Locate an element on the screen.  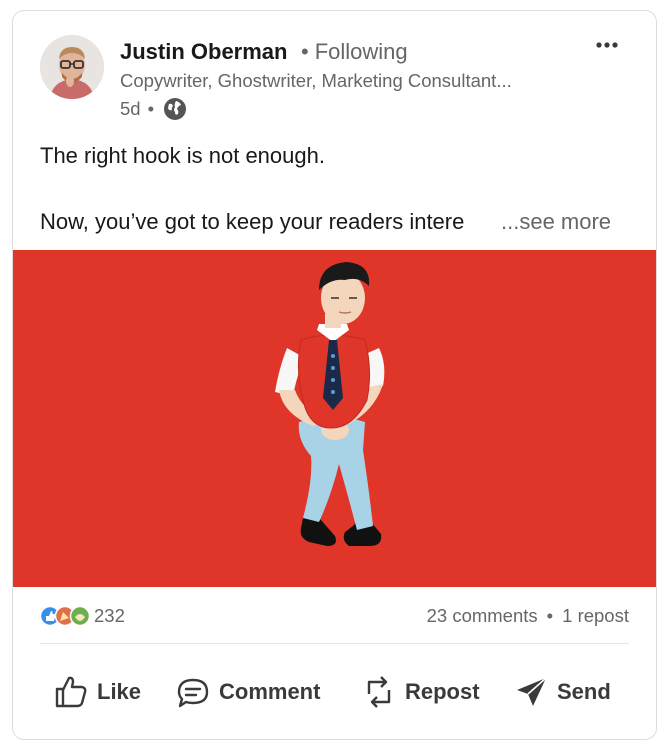
comments-count-link: 23 comments is located at coordinates (482, 616).